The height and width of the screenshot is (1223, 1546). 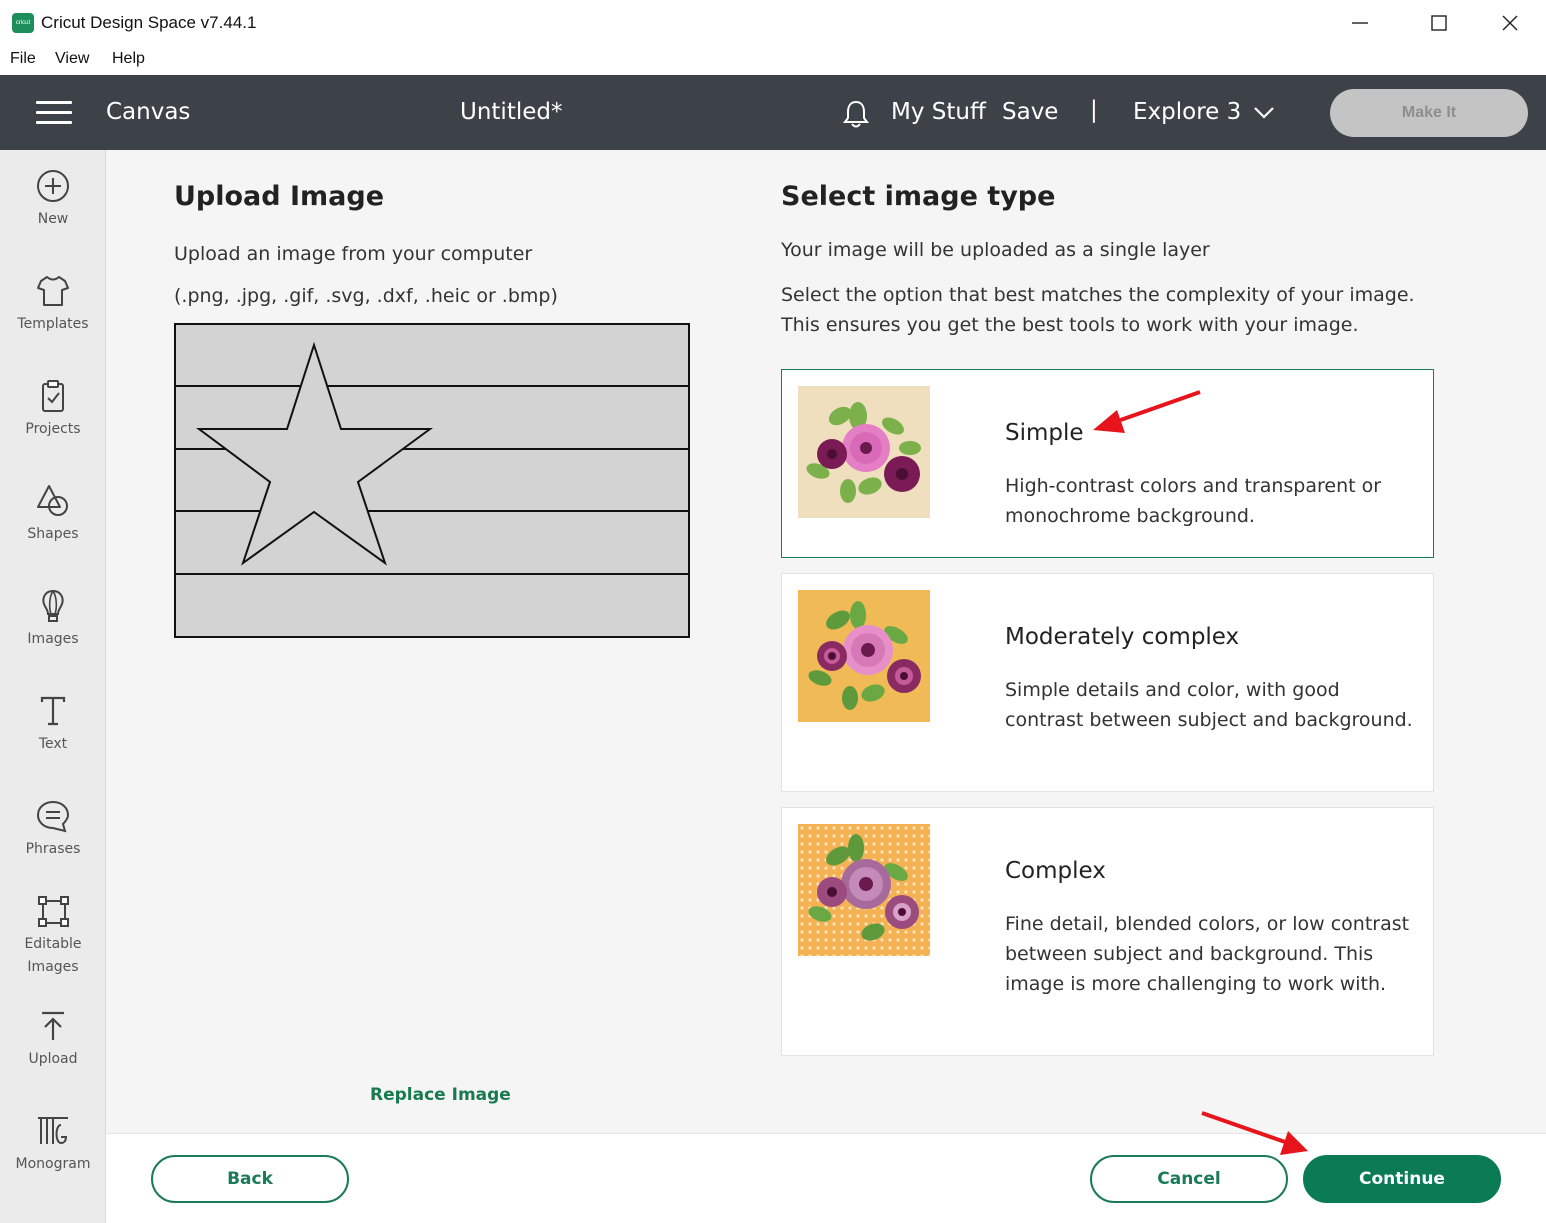 I want to click on plus-circle-icon, so click(x=53, y=186).